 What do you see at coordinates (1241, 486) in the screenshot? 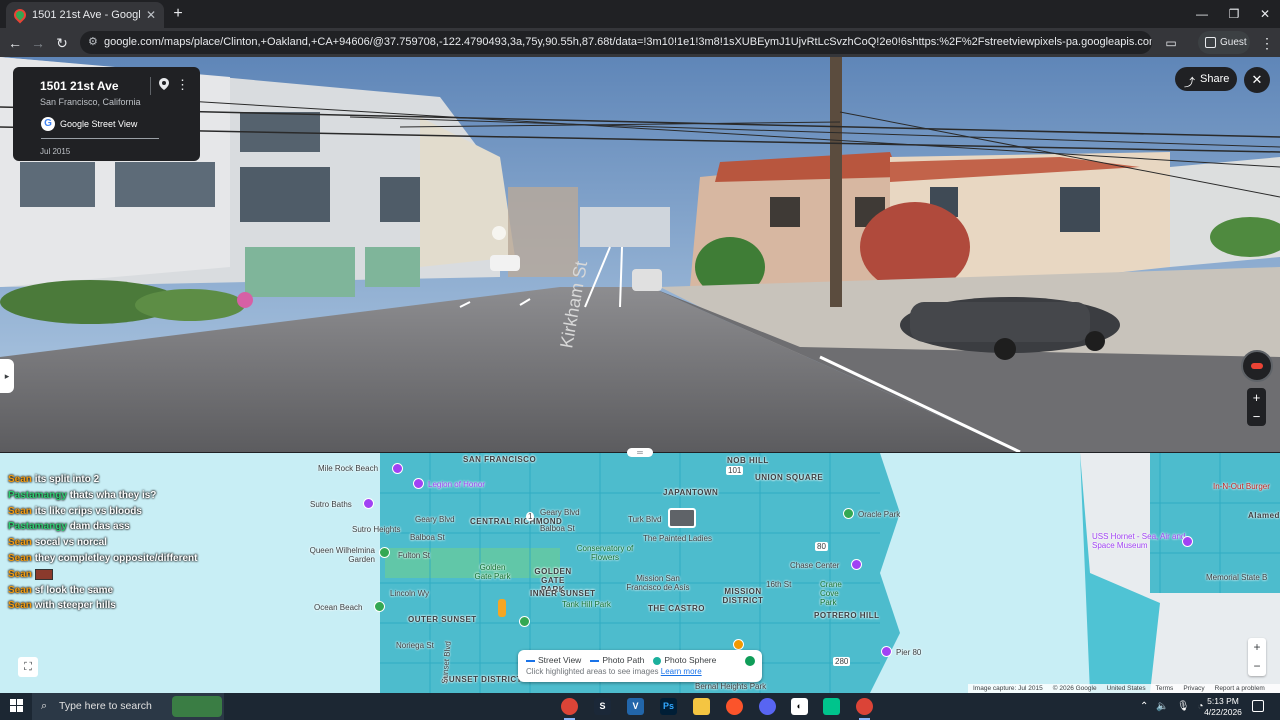
I see `map-label-in-n-out: In-N-Out Burger` at bounding box center [1241, 486].